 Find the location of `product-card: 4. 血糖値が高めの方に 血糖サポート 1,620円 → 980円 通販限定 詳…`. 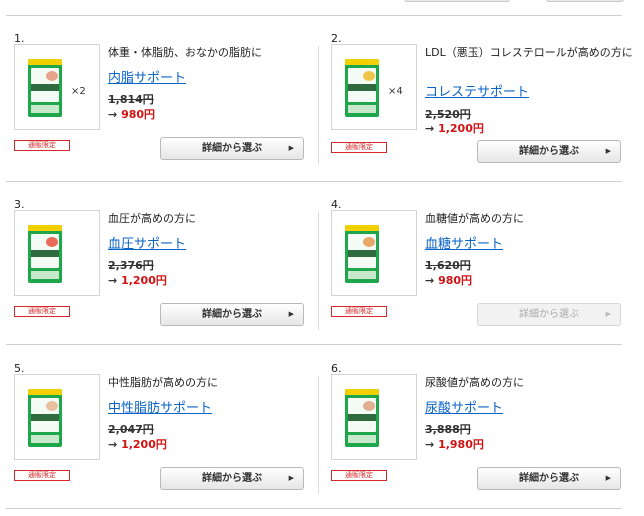

product-card: 4. 血糖値が高めの方に 血糖サポート 1,620円 → 980円 通販限定 詳… is located at coordinates (481, 273).